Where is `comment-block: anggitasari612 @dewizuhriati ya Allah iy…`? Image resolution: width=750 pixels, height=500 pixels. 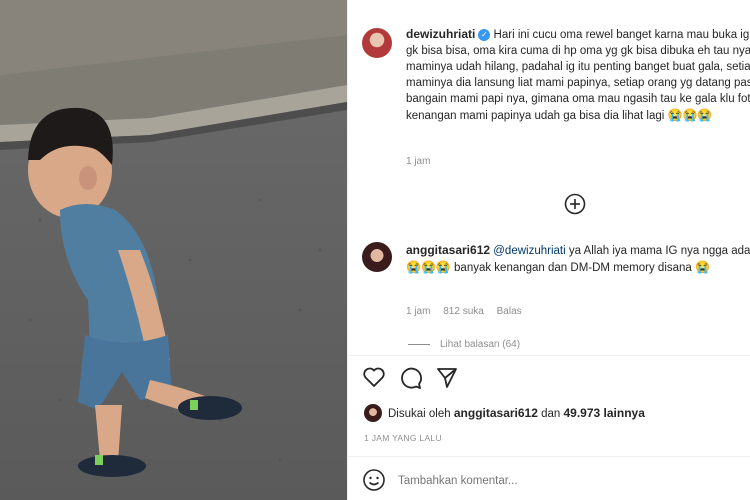
comment-block: anggitasari612 @dewizuhriati ya Allah iy… is located at coordinates (578, 259).